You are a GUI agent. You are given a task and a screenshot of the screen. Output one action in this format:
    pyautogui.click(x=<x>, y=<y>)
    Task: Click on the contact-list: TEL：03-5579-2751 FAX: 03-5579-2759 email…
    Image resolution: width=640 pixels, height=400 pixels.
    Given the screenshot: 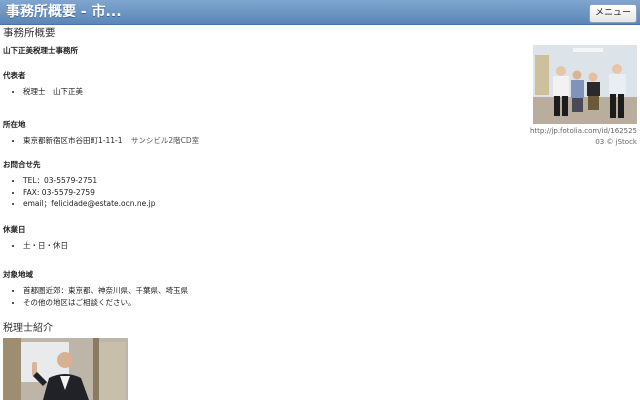 What is the action you would take?
    pyautogui.click(x=320, y=192)
    